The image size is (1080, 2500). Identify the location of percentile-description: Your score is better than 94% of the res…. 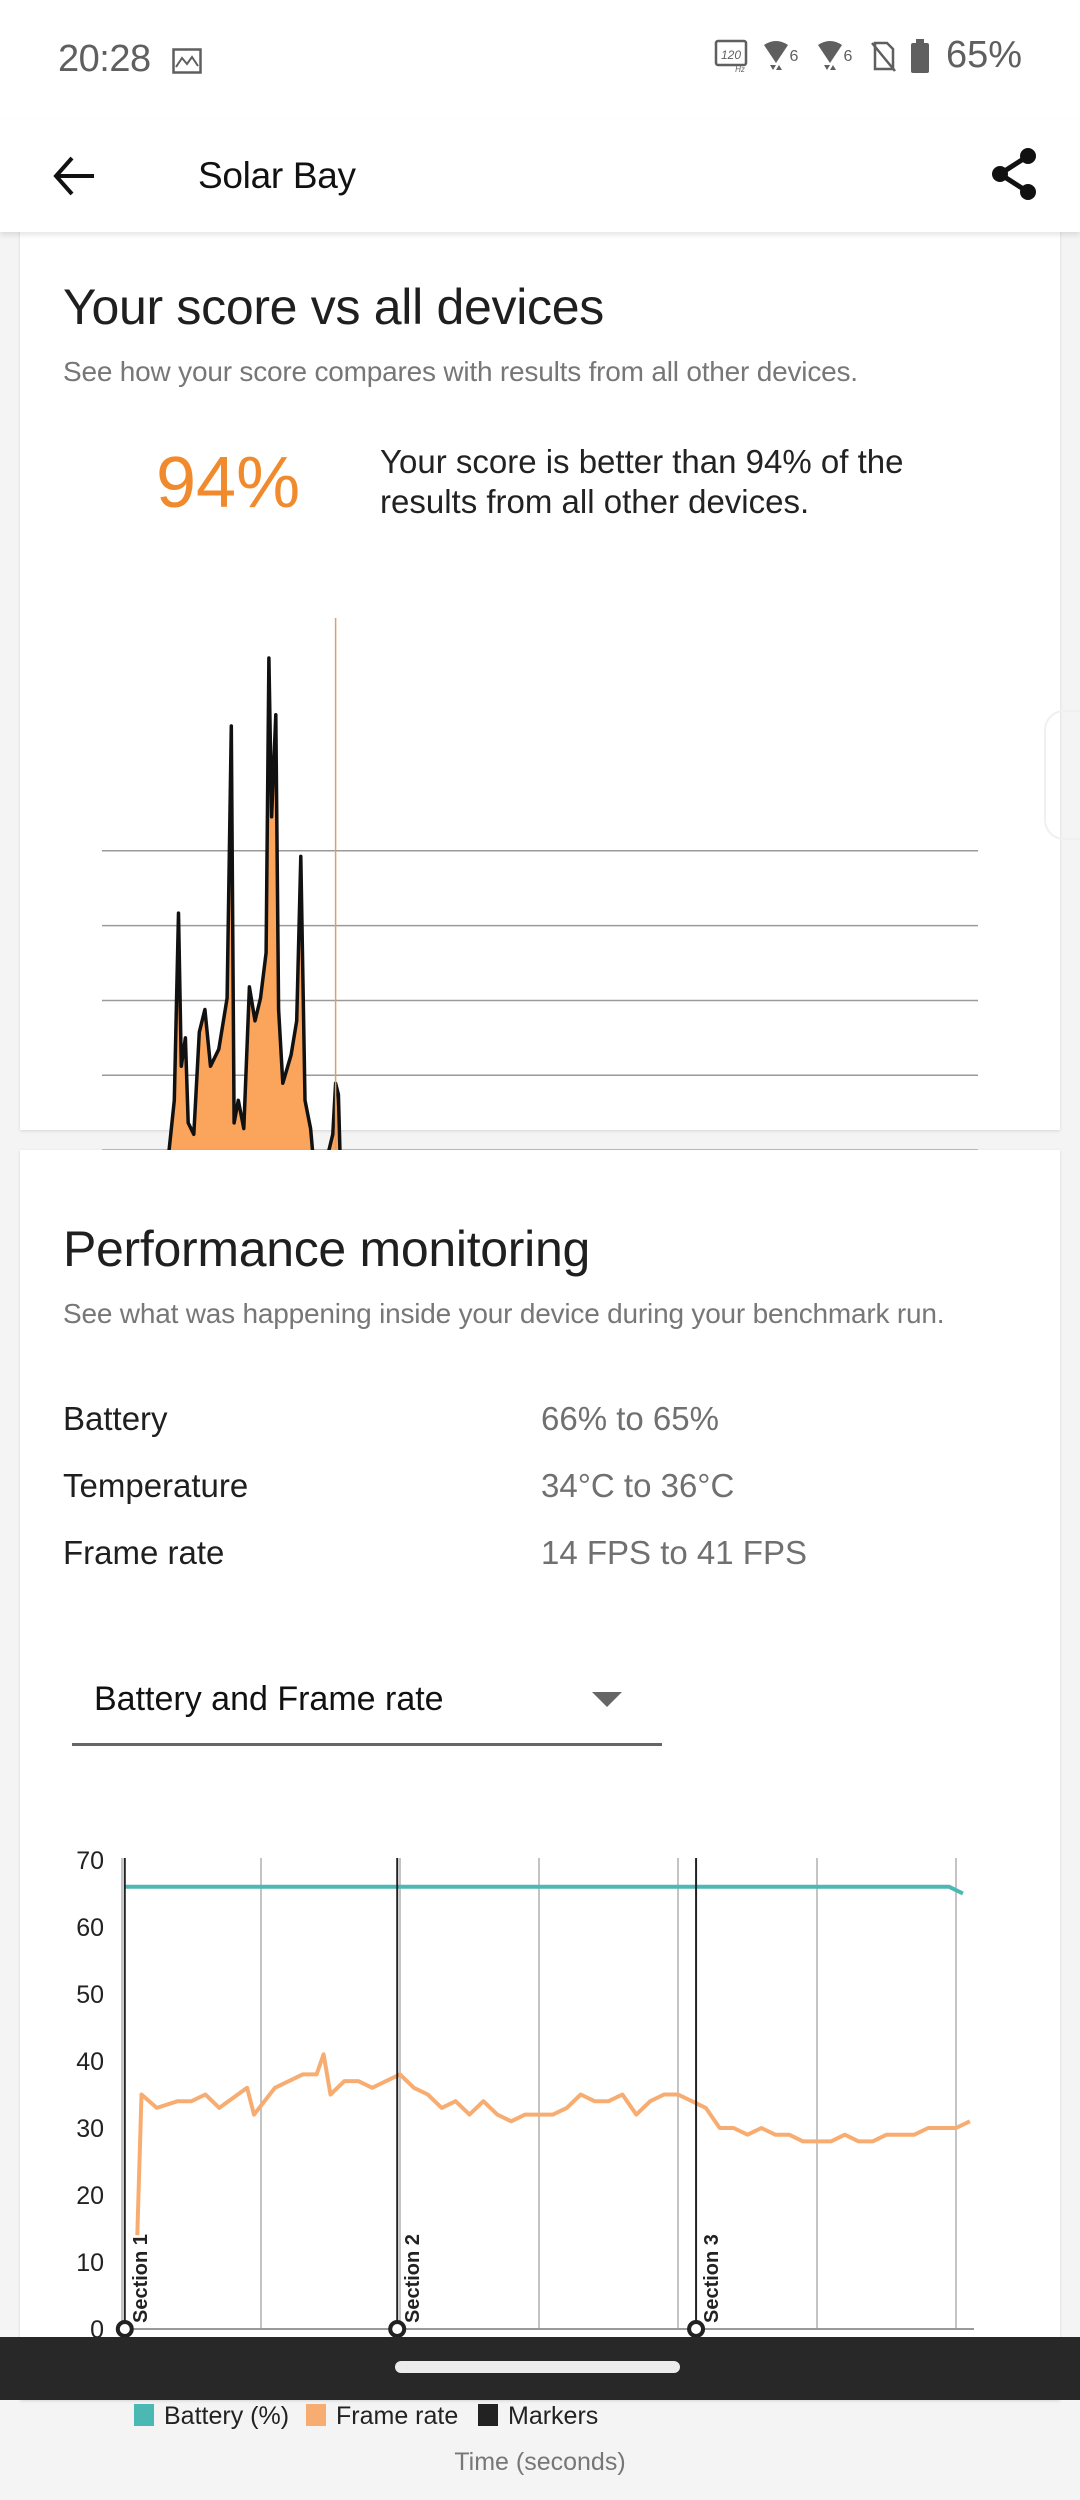
(642, 481).